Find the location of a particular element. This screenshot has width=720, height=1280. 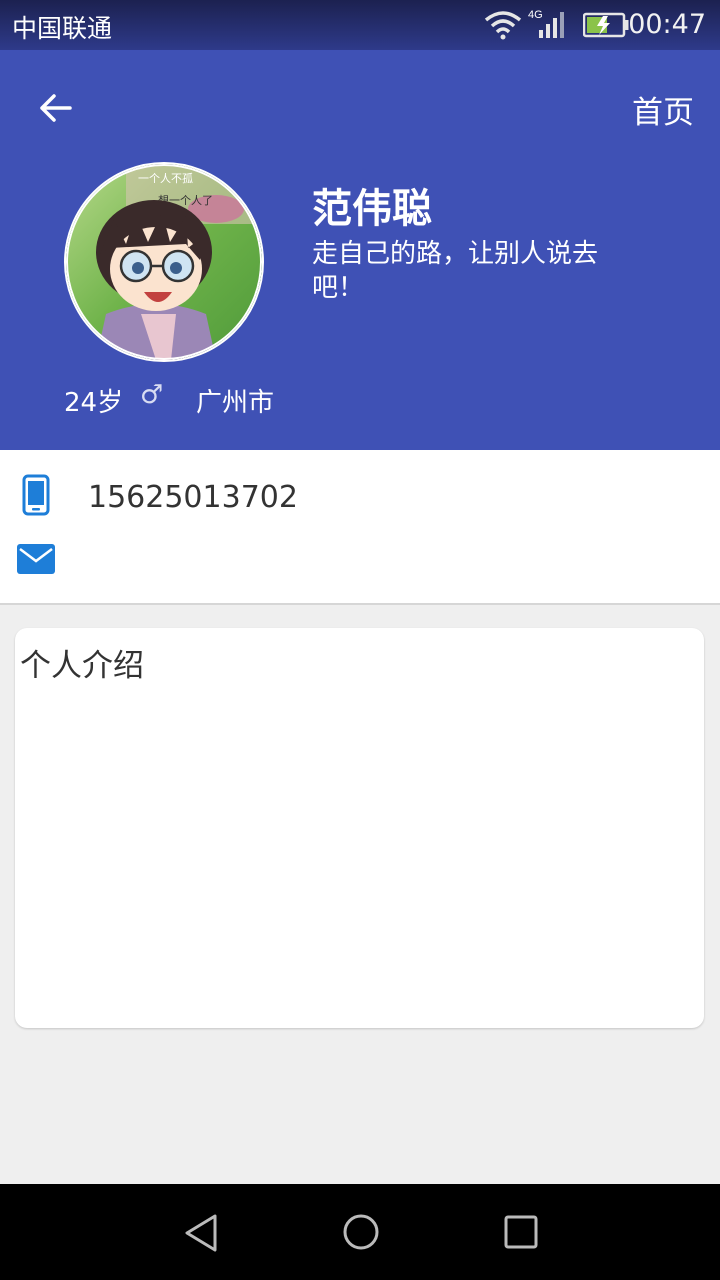

profile-motto: 走自己的路，让别人说去吧！ is located at coordinates (455, 271).